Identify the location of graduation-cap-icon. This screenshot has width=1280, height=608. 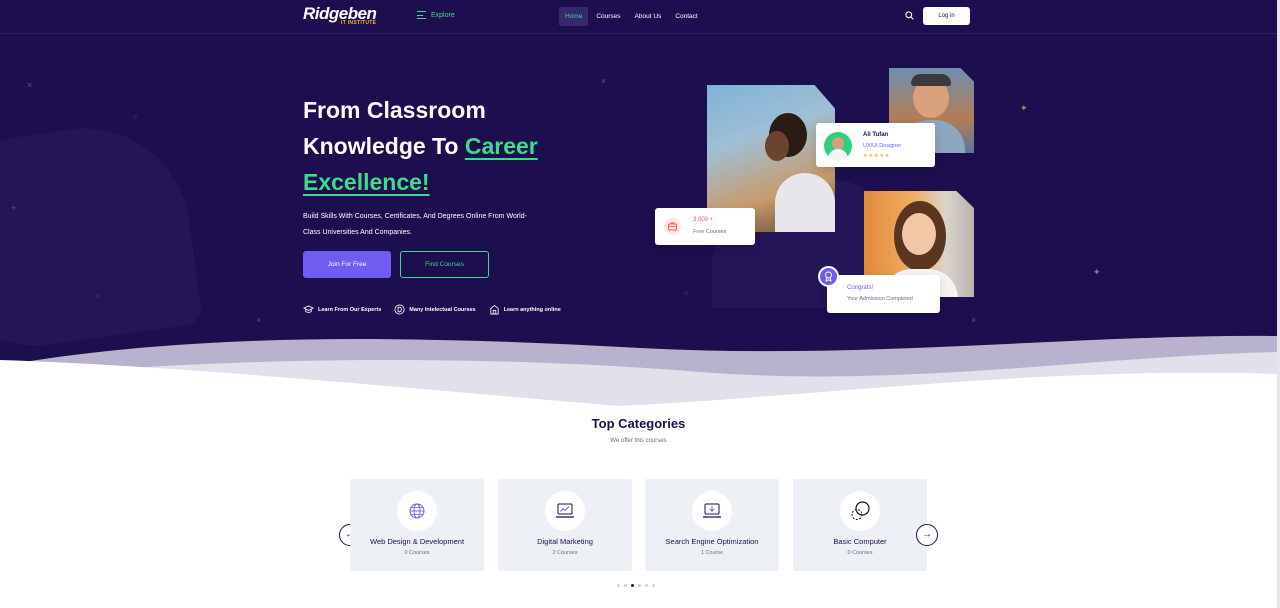
(308, 309).